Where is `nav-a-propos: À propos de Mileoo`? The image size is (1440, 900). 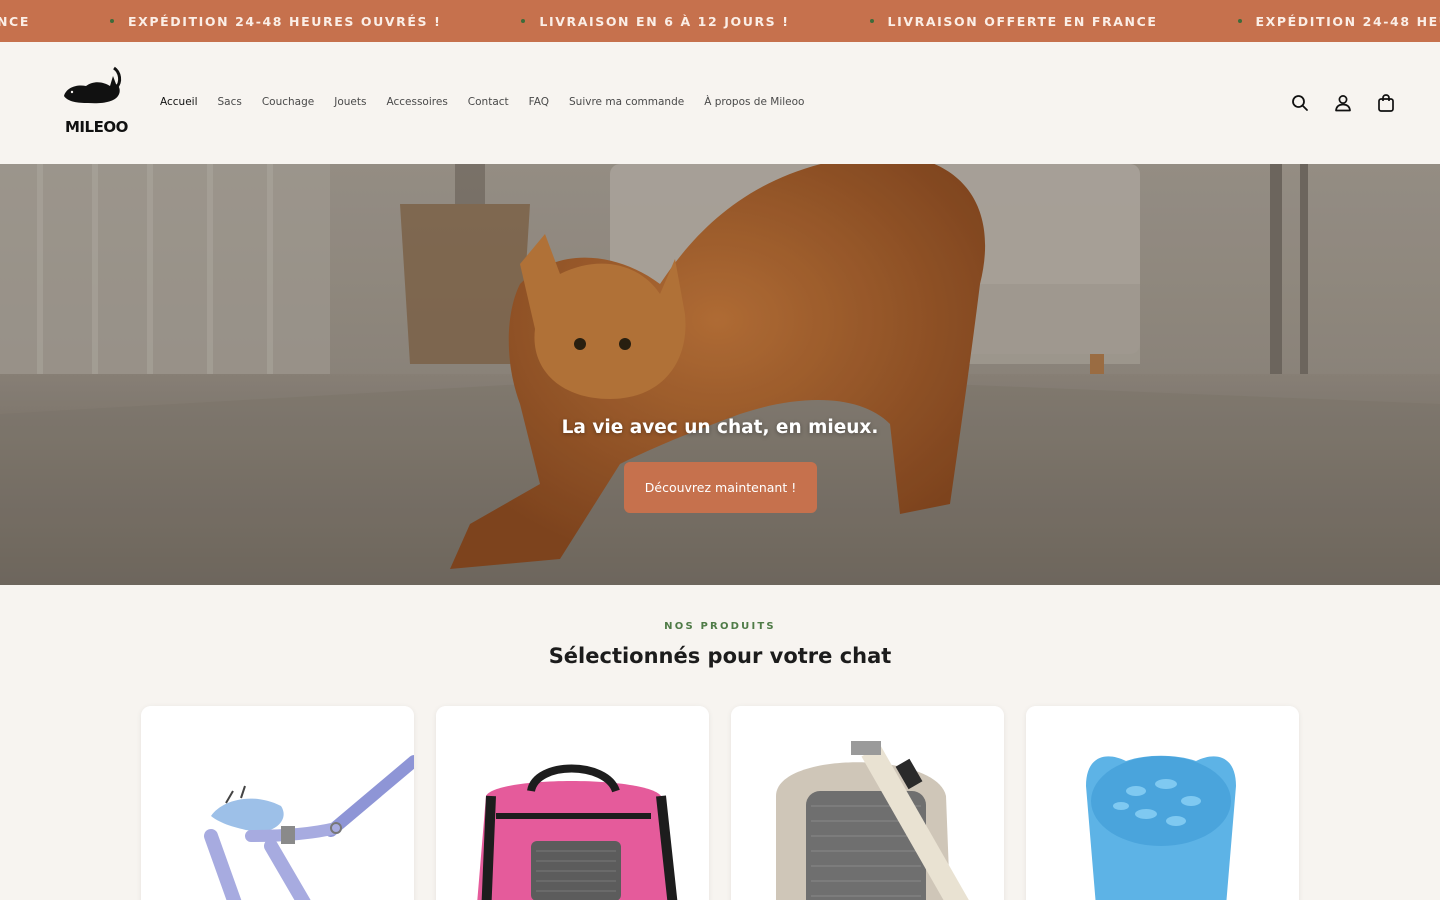 nav-a-propos: À propos de Mileoo is located at coordinates (754, 102).